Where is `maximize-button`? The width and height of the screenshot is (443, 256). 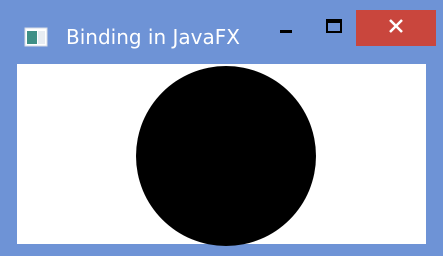 maximize-button is located at coordinates (334, 28).